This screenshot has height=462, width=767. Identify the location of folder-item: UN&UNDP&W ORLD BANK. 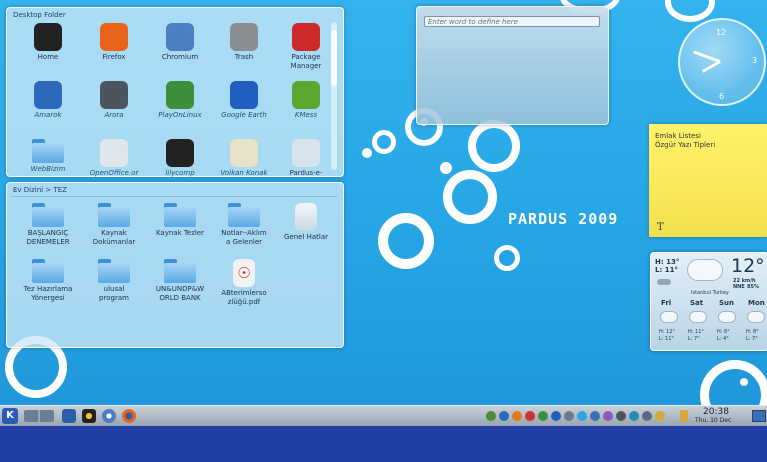
(180, 281).